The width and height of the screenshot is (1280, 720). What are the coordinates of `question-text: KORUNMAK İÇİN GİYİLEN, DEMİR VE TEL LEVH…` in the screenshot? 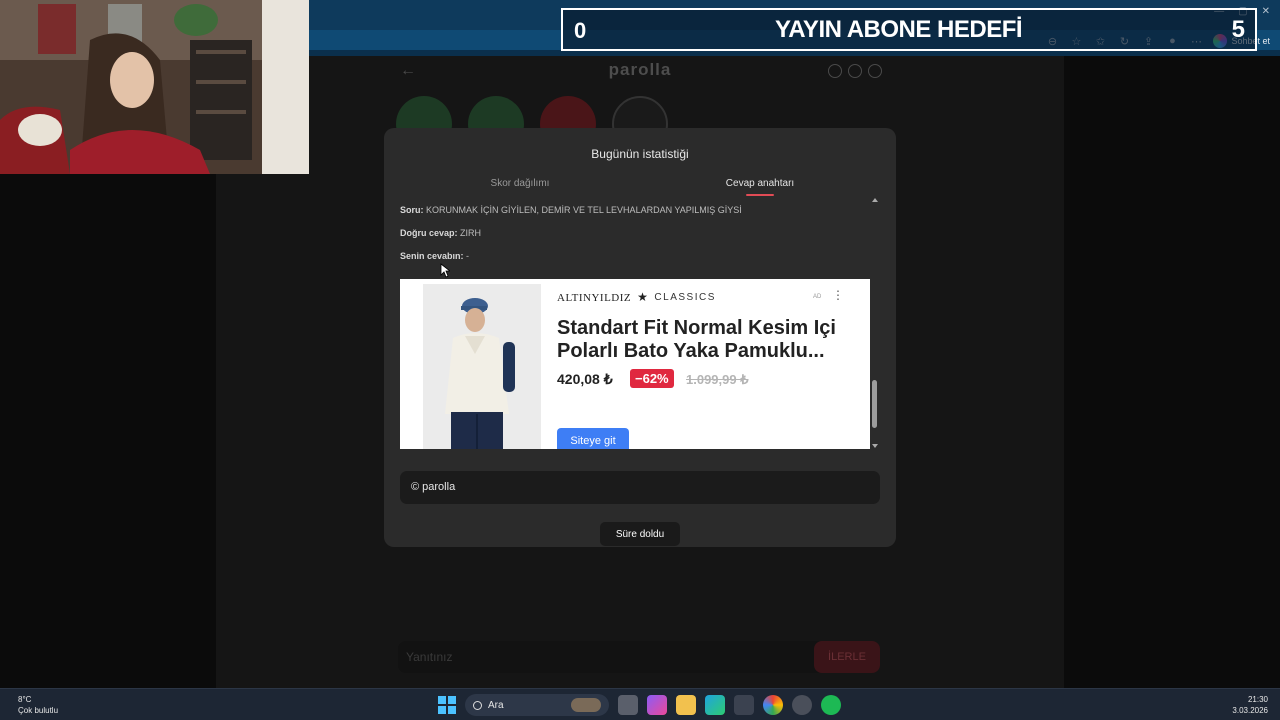 It's located at (584, 210).